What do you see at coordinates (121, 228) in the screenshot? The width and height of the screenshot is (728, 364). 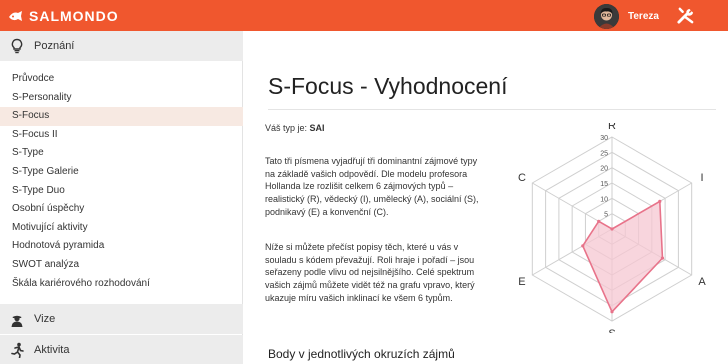 I see `sidebar-item-motivujici-aktivity: Motivující aktivity` at bounding box center [121, 228].